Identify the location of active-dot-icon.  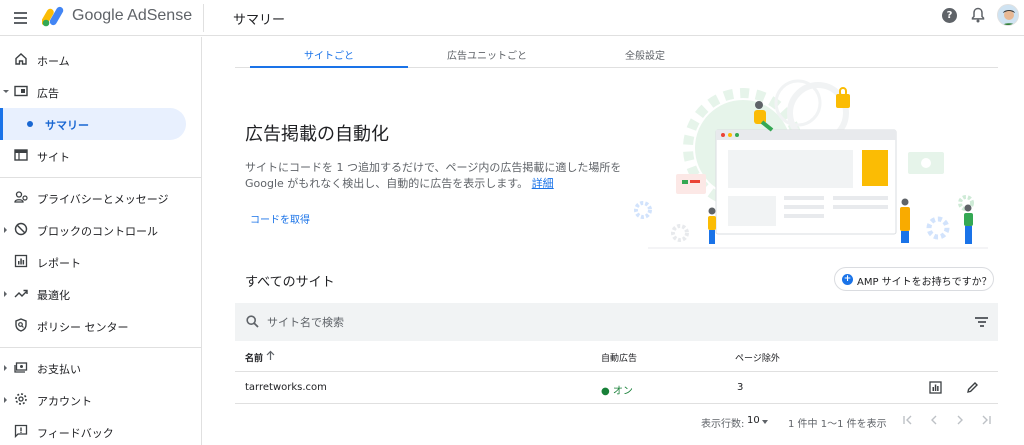
(30, 124).